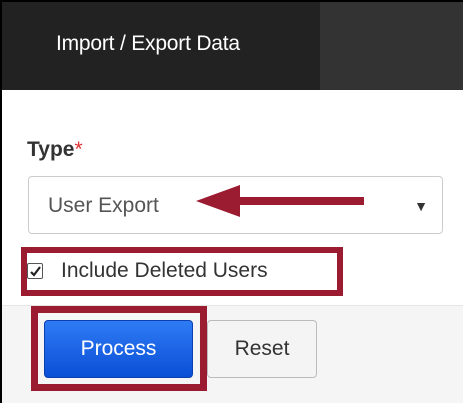  I want to click on annotation-arrow, so click(280, 201).